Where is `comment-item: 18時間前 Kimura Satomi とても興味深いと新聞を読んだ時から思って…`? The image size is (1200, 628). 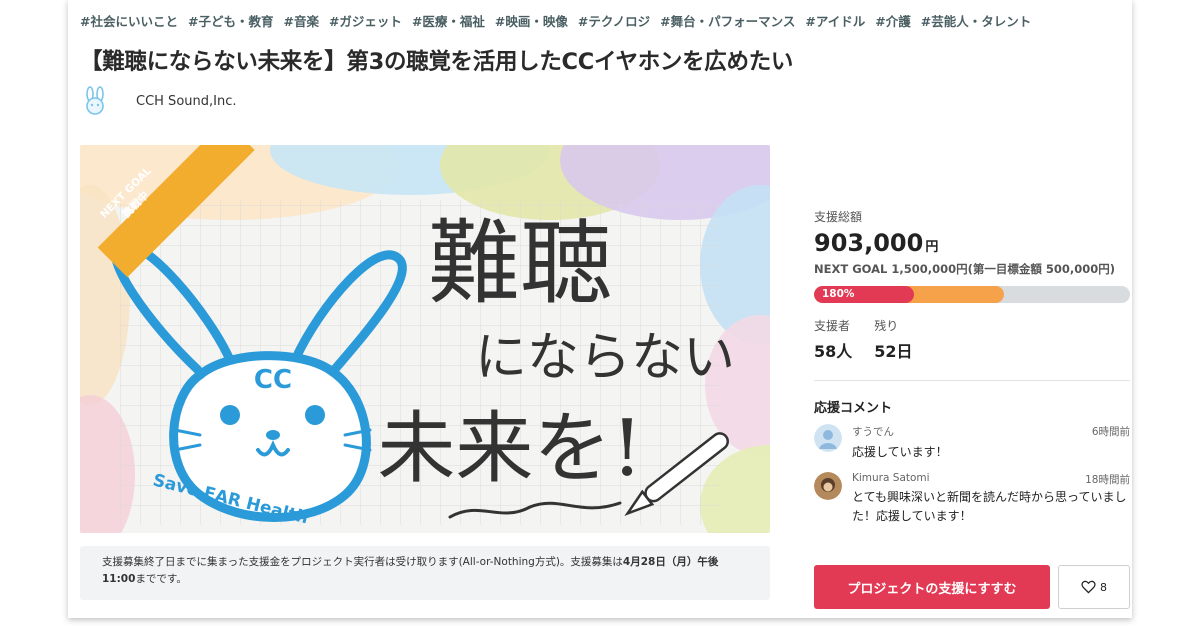 comment-item: 18時間前 Kimura Satomi とても興味深いと新聞を読んだ時から思って… is located at coordinates (972, 499).